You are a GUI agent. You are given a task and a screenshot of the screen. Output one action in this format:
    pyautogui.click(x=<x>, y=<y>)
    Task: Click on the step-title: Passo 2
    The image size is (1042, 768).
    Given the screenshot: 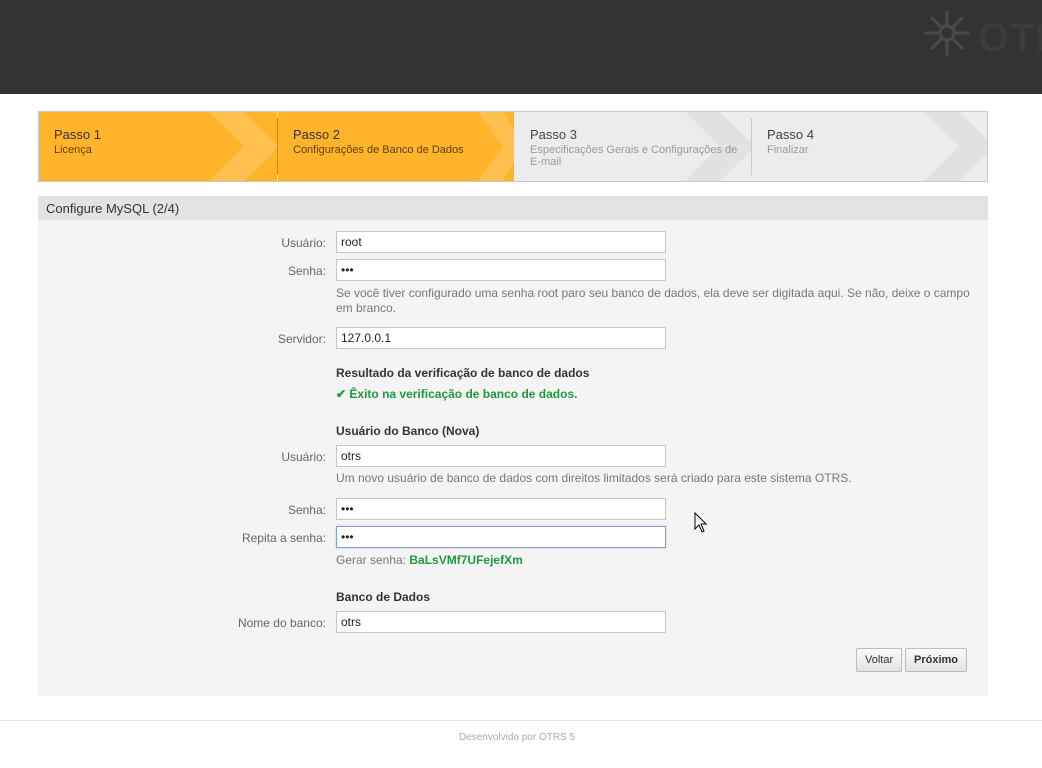 What is the action you would take?
    pyautogui.click(x=316, y=134)
    